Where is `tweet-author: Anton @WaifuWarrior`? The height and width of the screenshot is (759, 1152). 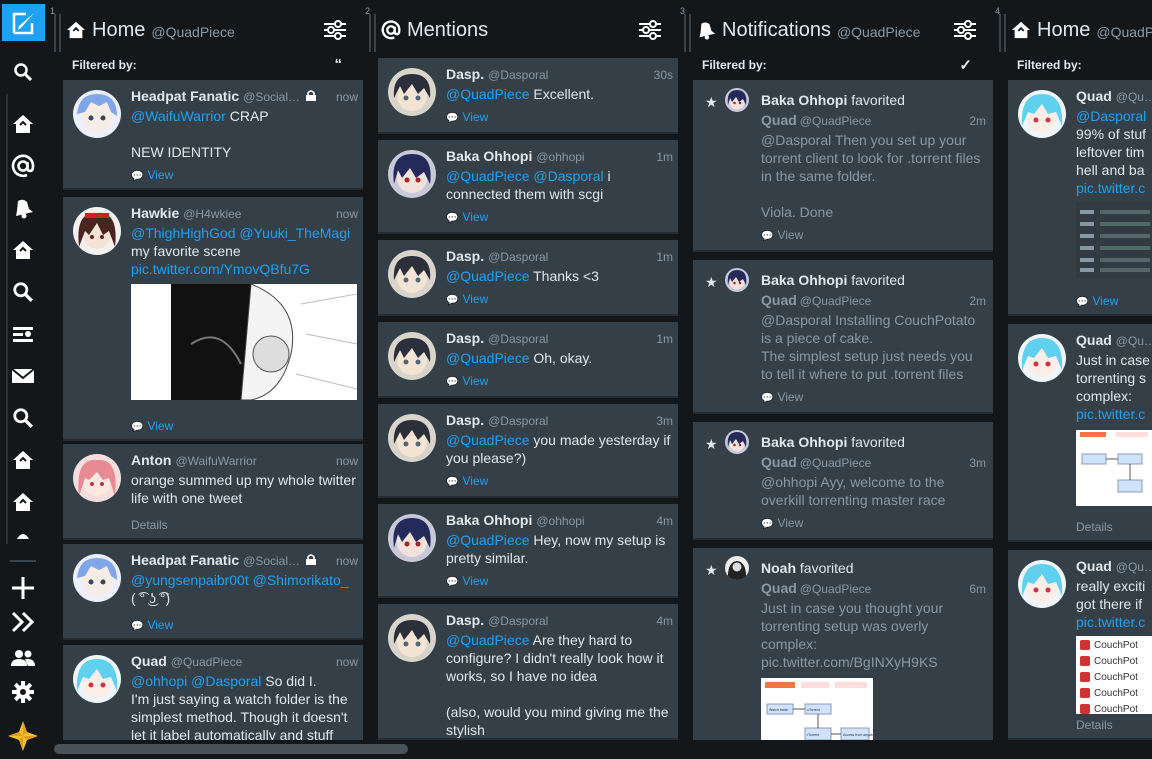
tweet-author: Anton @WaifuWarrior is located at coordinates (194, 460).